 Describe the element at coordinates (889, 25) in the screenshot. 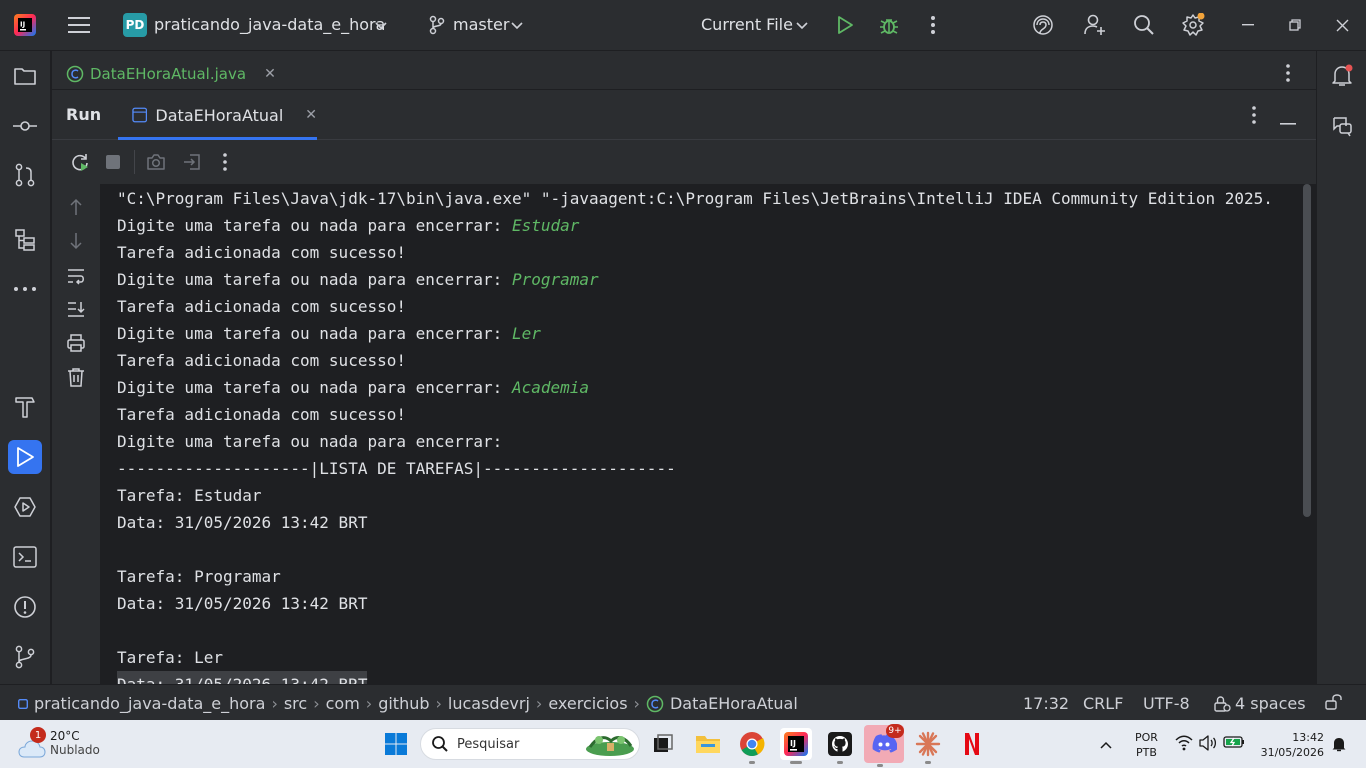

I see `debug-icon` at that location.